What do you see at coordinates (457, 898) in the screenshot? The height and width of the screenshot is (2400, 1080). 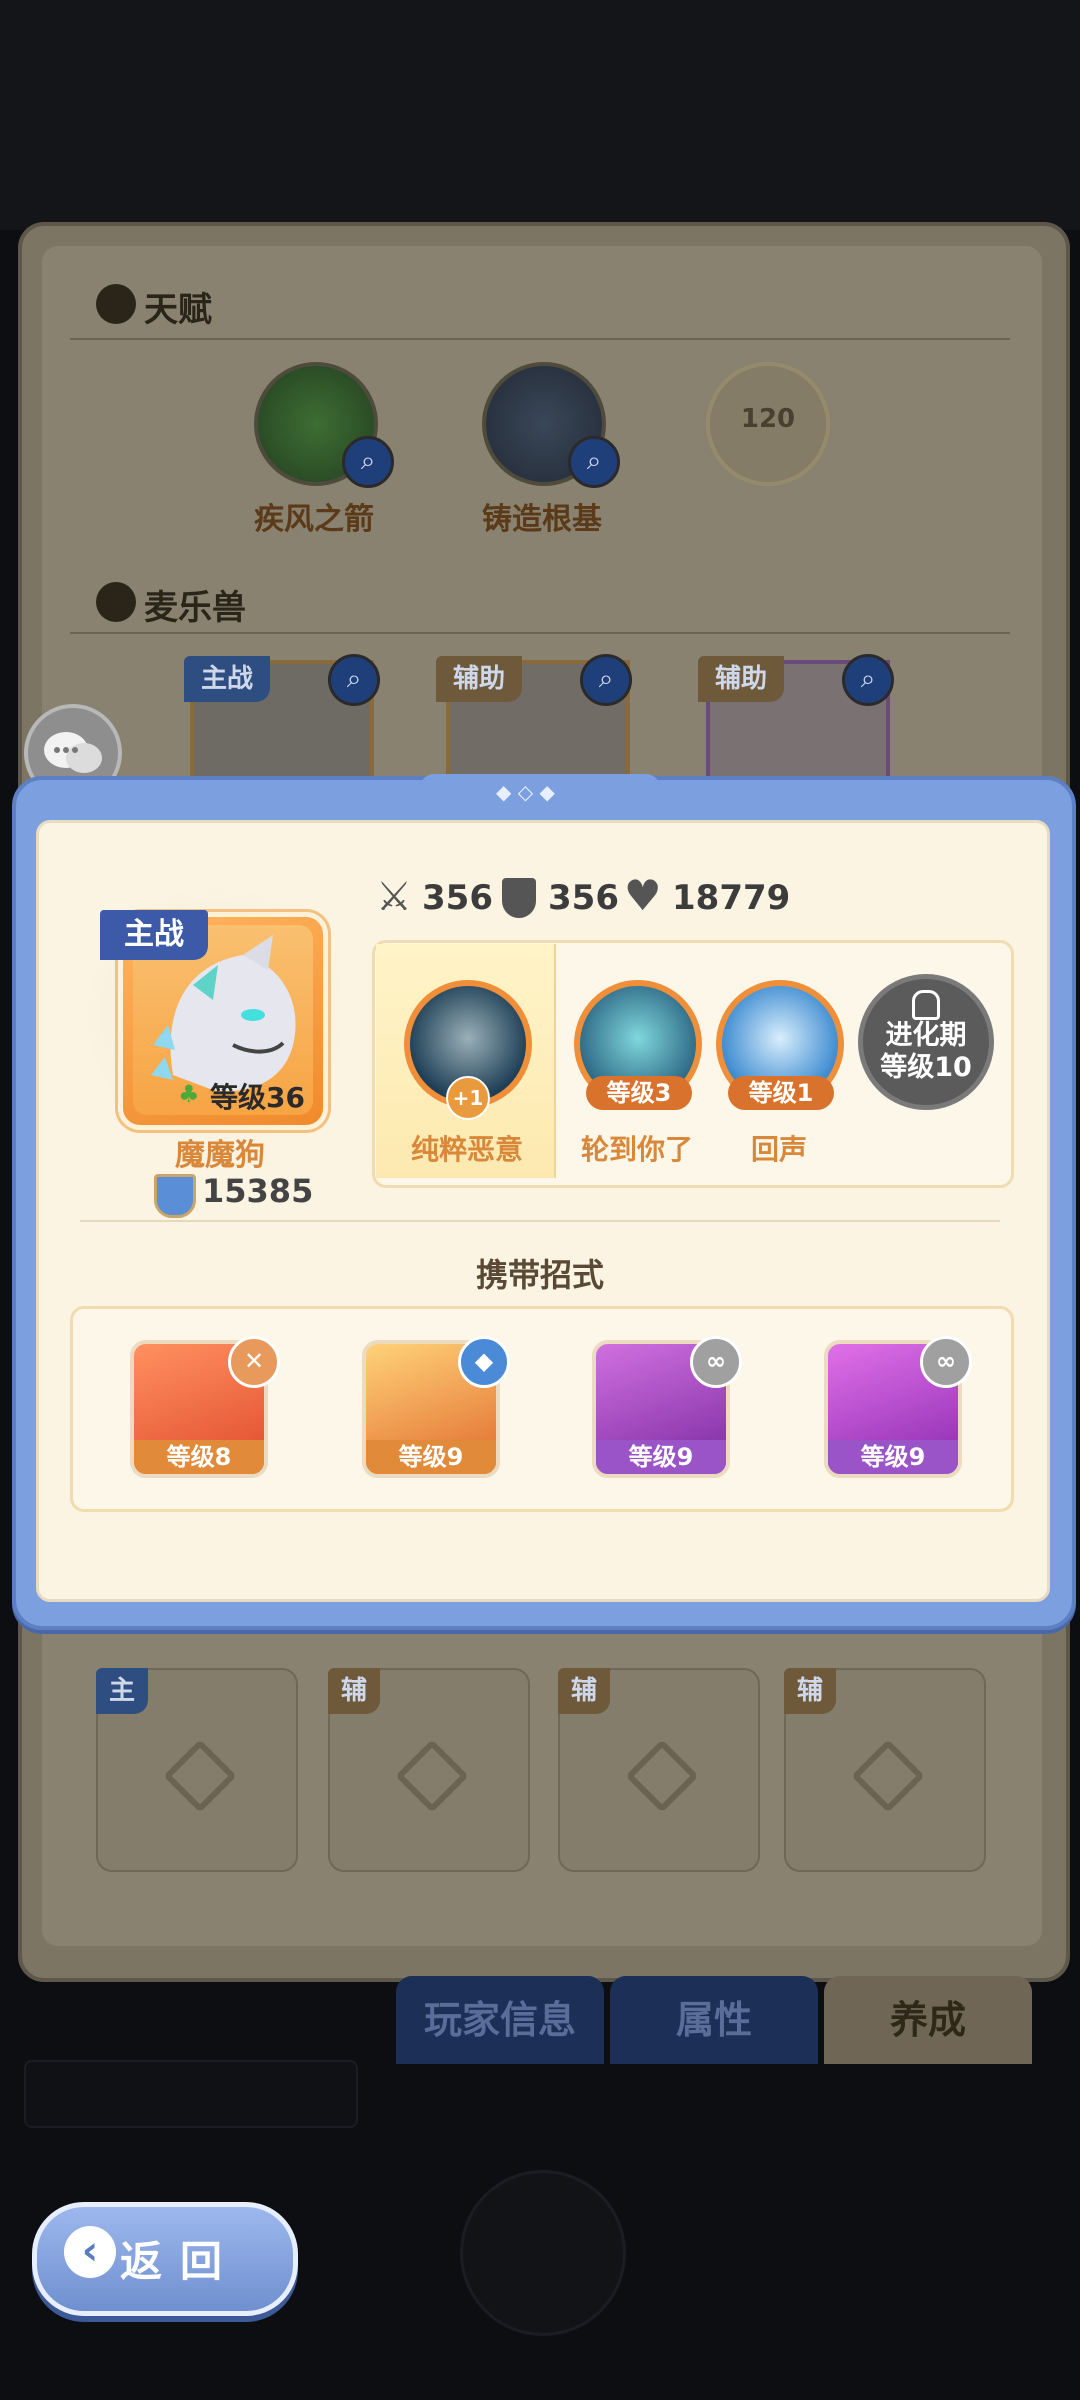 I see `attack-value: 356` at bounding box center [457, 898].